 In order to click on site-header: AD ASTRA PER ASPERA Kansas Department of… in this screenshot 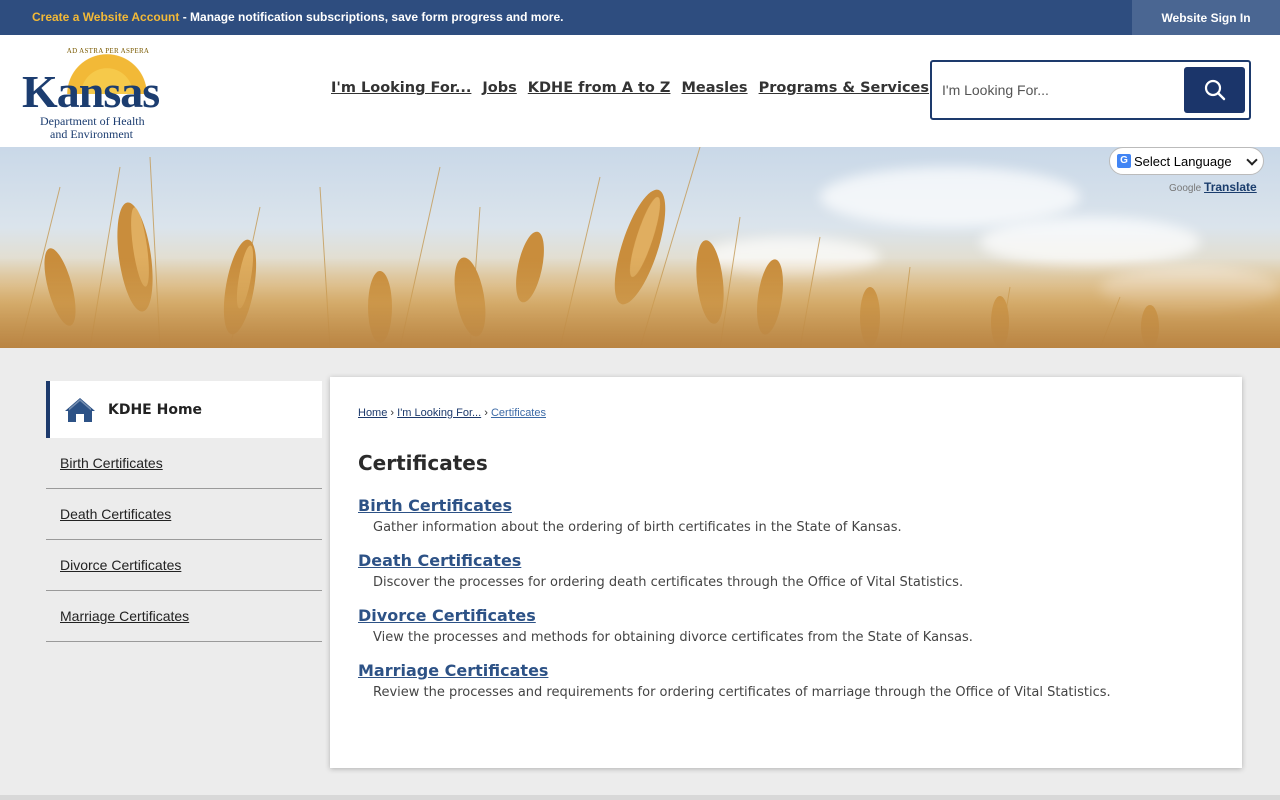, I will do `click(640, 91)`.